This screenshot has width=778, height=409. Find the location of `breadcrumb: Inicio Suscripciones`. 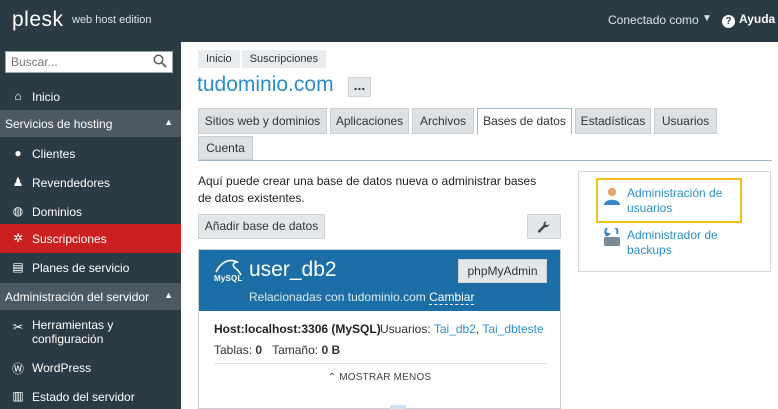

breadcrumb: Inicio Suscripciones is located at coordinates (263, 59).